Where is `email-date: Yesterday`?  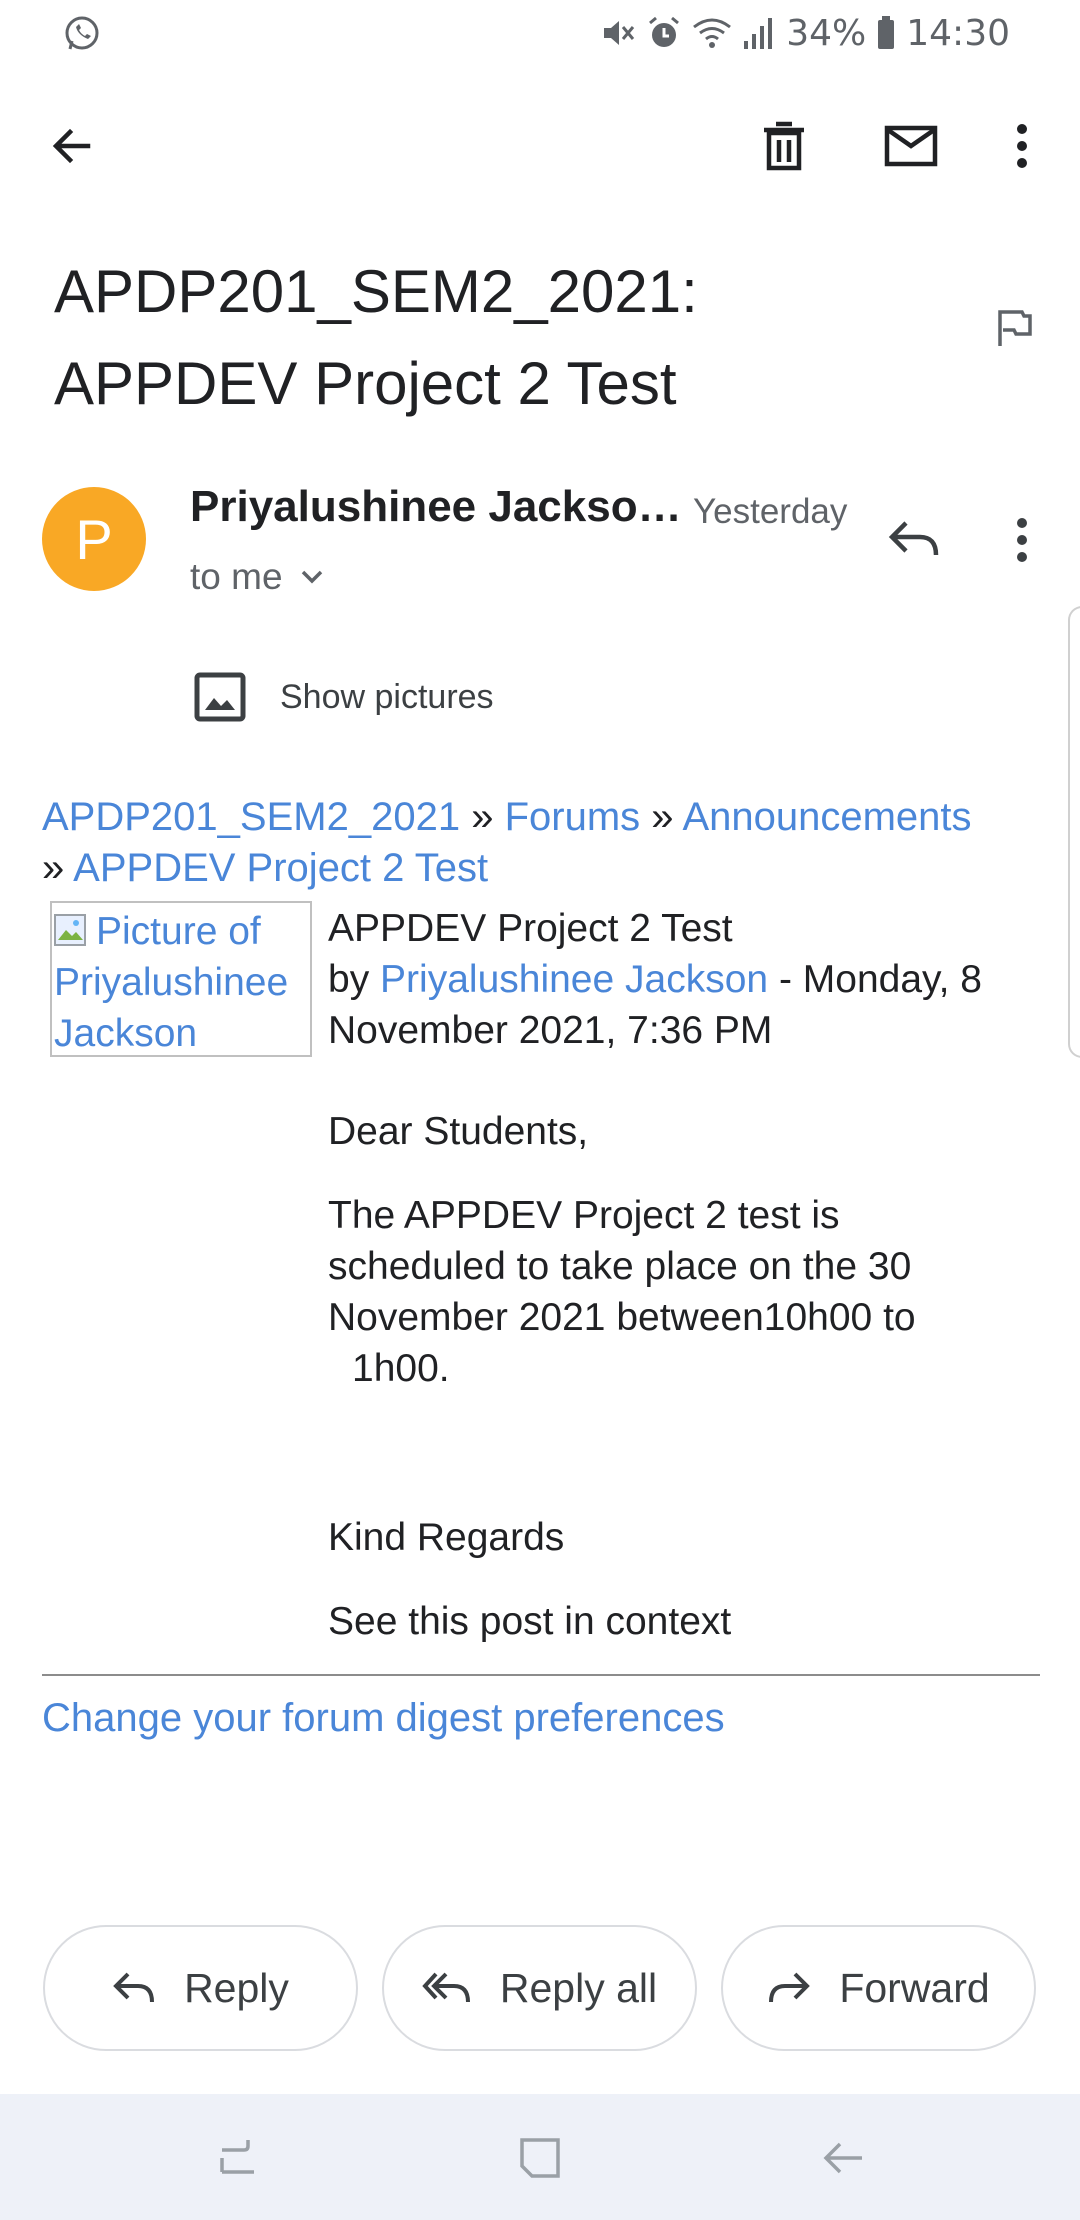 email-date: Yesterday is located at coordinates (770, 511).